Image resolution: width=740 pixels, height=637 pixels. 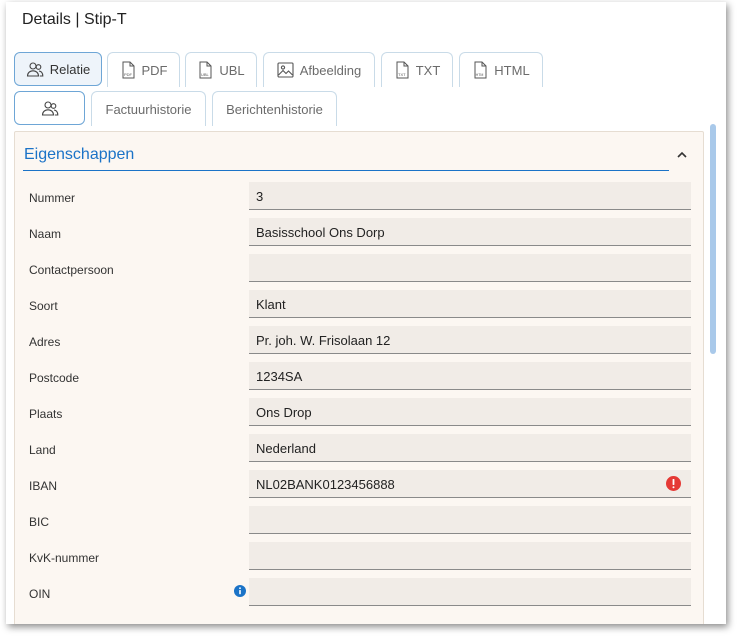 I want to click on field-label: Adres, so click(x=45, y=342).